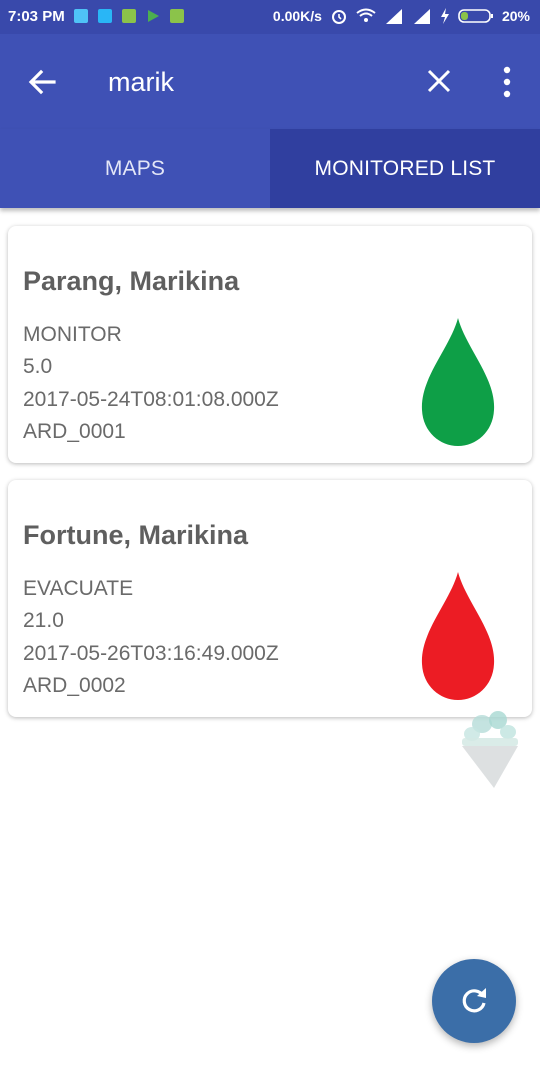  What do you see at coordinates (74, 431) in the screenshot?
I see `card-device-id: ARD_0001` at bounding box center [74, 431].